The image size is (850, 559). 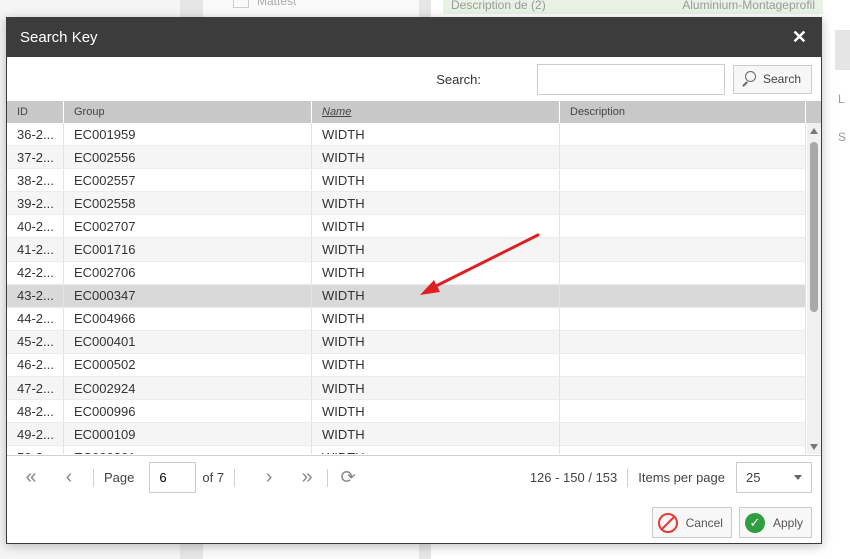 I want to click on page-of-label: of 7, so click(x=213, y=477).